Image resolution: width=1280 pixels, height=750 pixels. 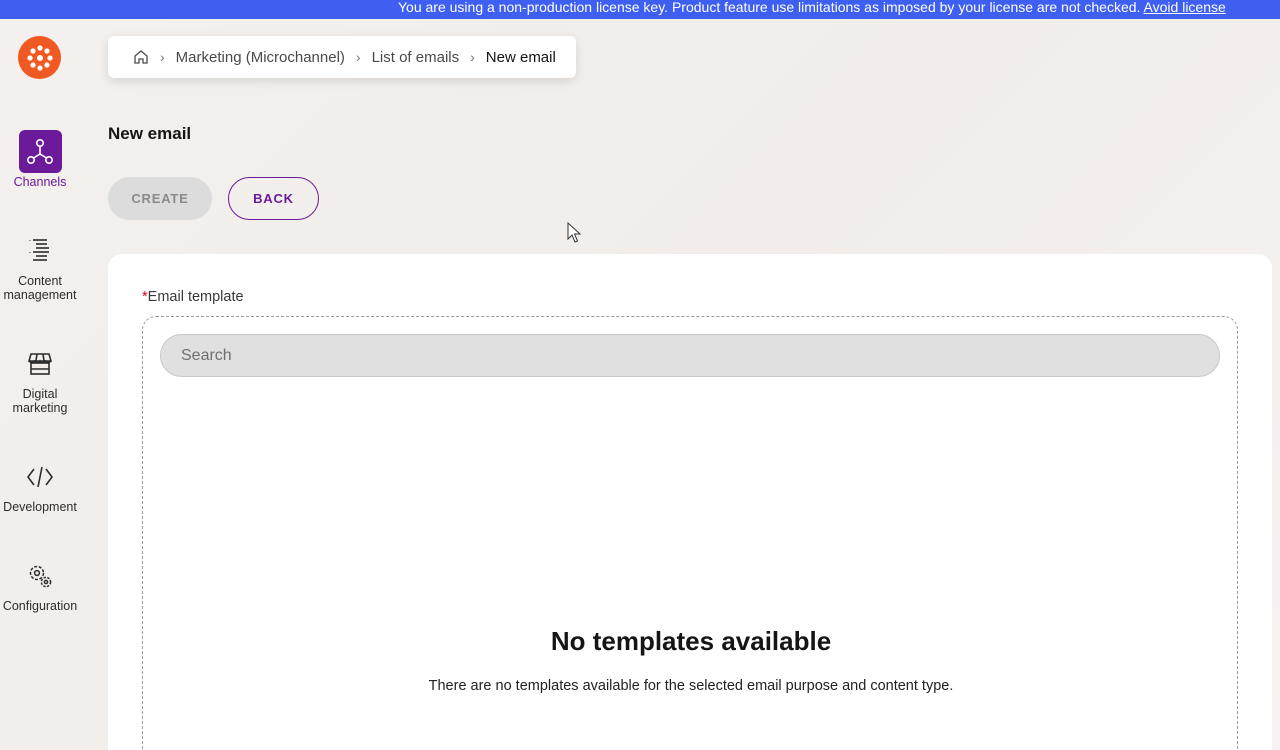 What do you see at coordinates (40, 507) in the screenshot?
I see `sidebar-item-label: Development` at bounding box center [40, 507].